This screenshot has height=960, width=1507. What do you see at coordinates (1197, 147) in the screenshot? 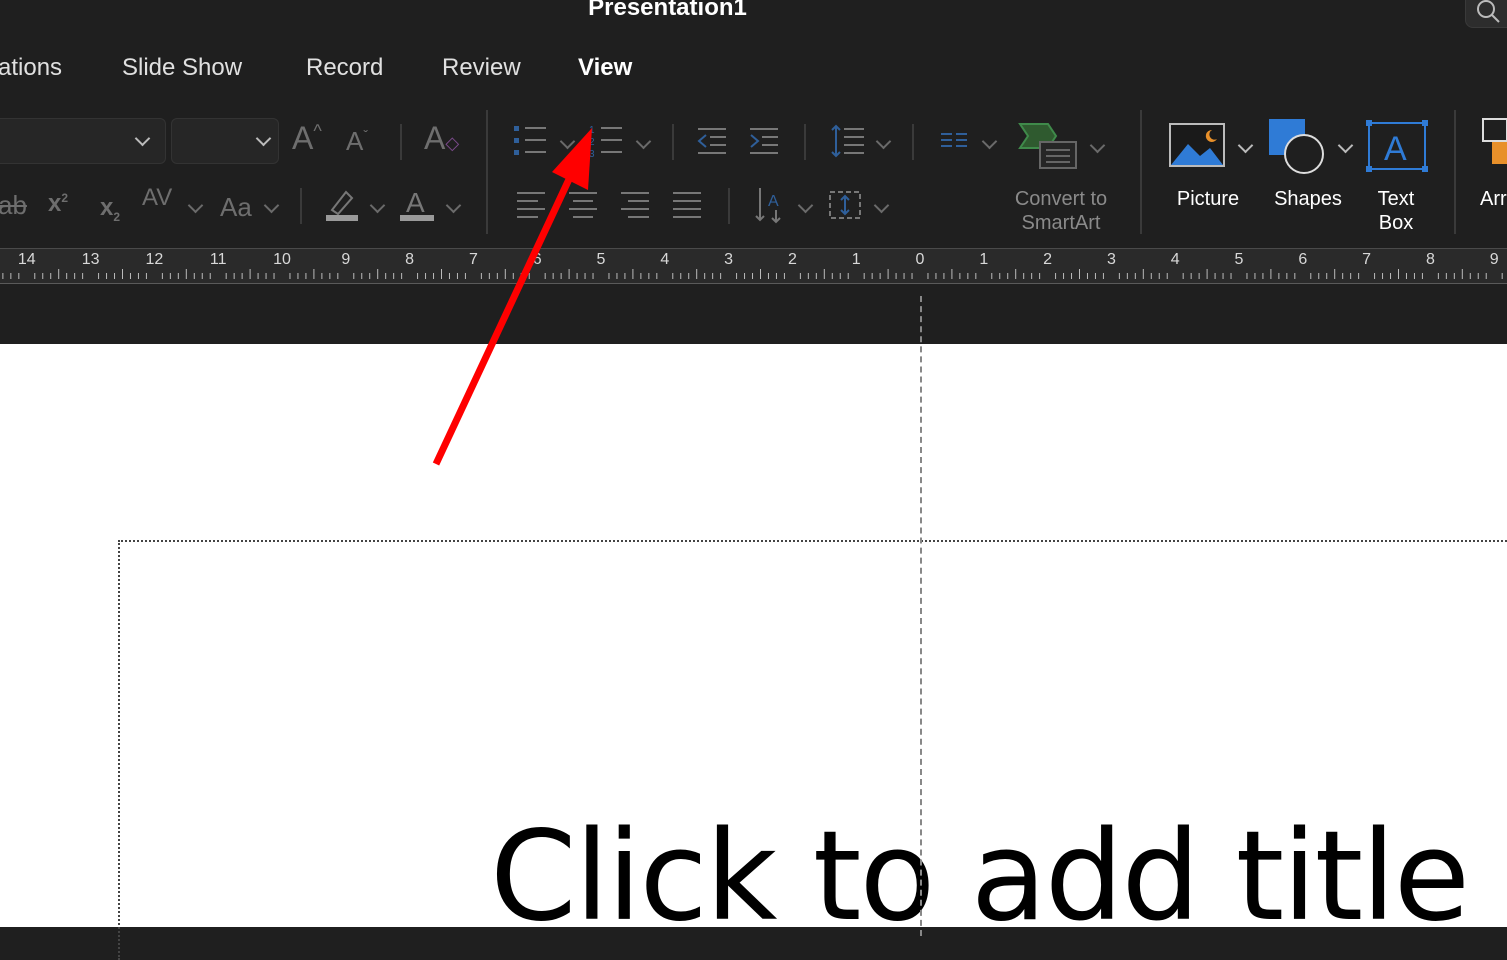
I see `picture-icon` at bounding box center [1197, 147].